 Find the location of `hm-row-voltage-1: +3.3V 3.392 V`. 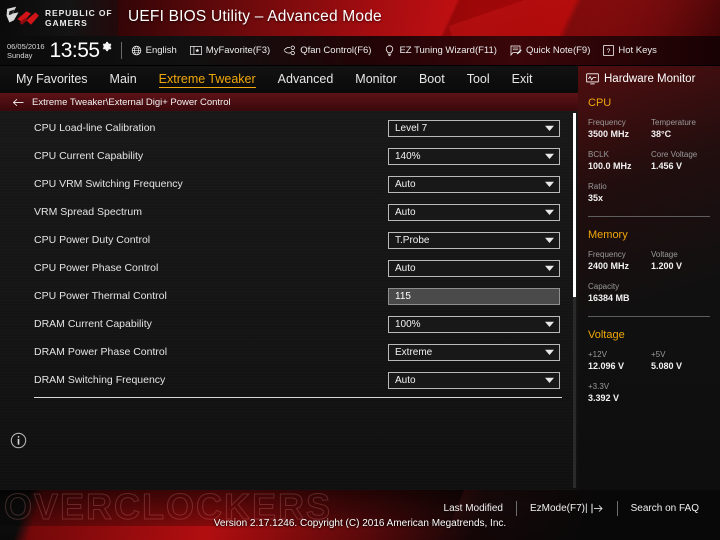

hm-row-voltage-1: +3.3V 3.392 V is located at coordinates (649, 393).